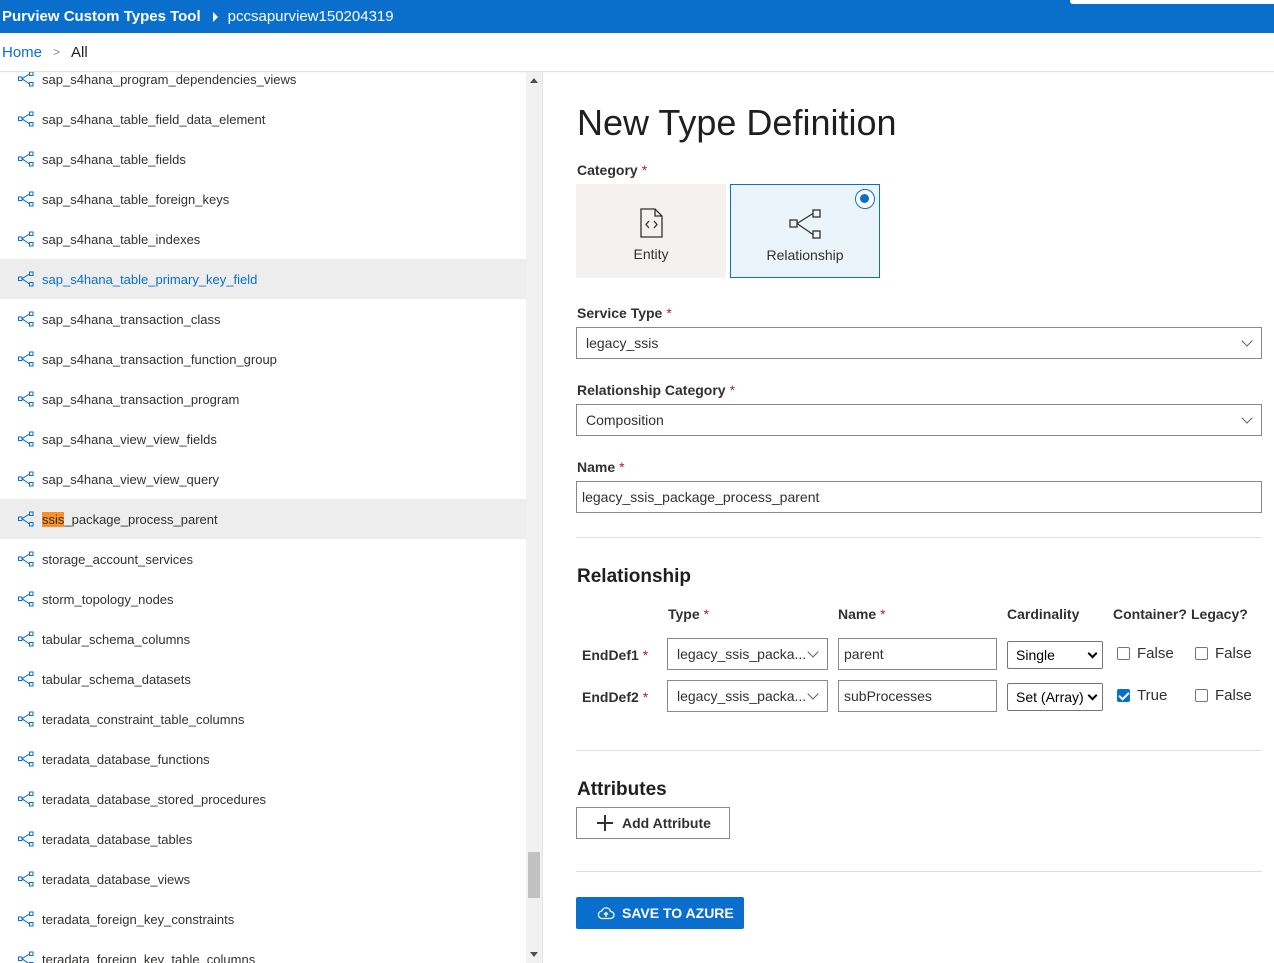 The image size is (1274, 963). I want to click on enddef2-cardinality-select: Set (Array), so click(1055, 697).